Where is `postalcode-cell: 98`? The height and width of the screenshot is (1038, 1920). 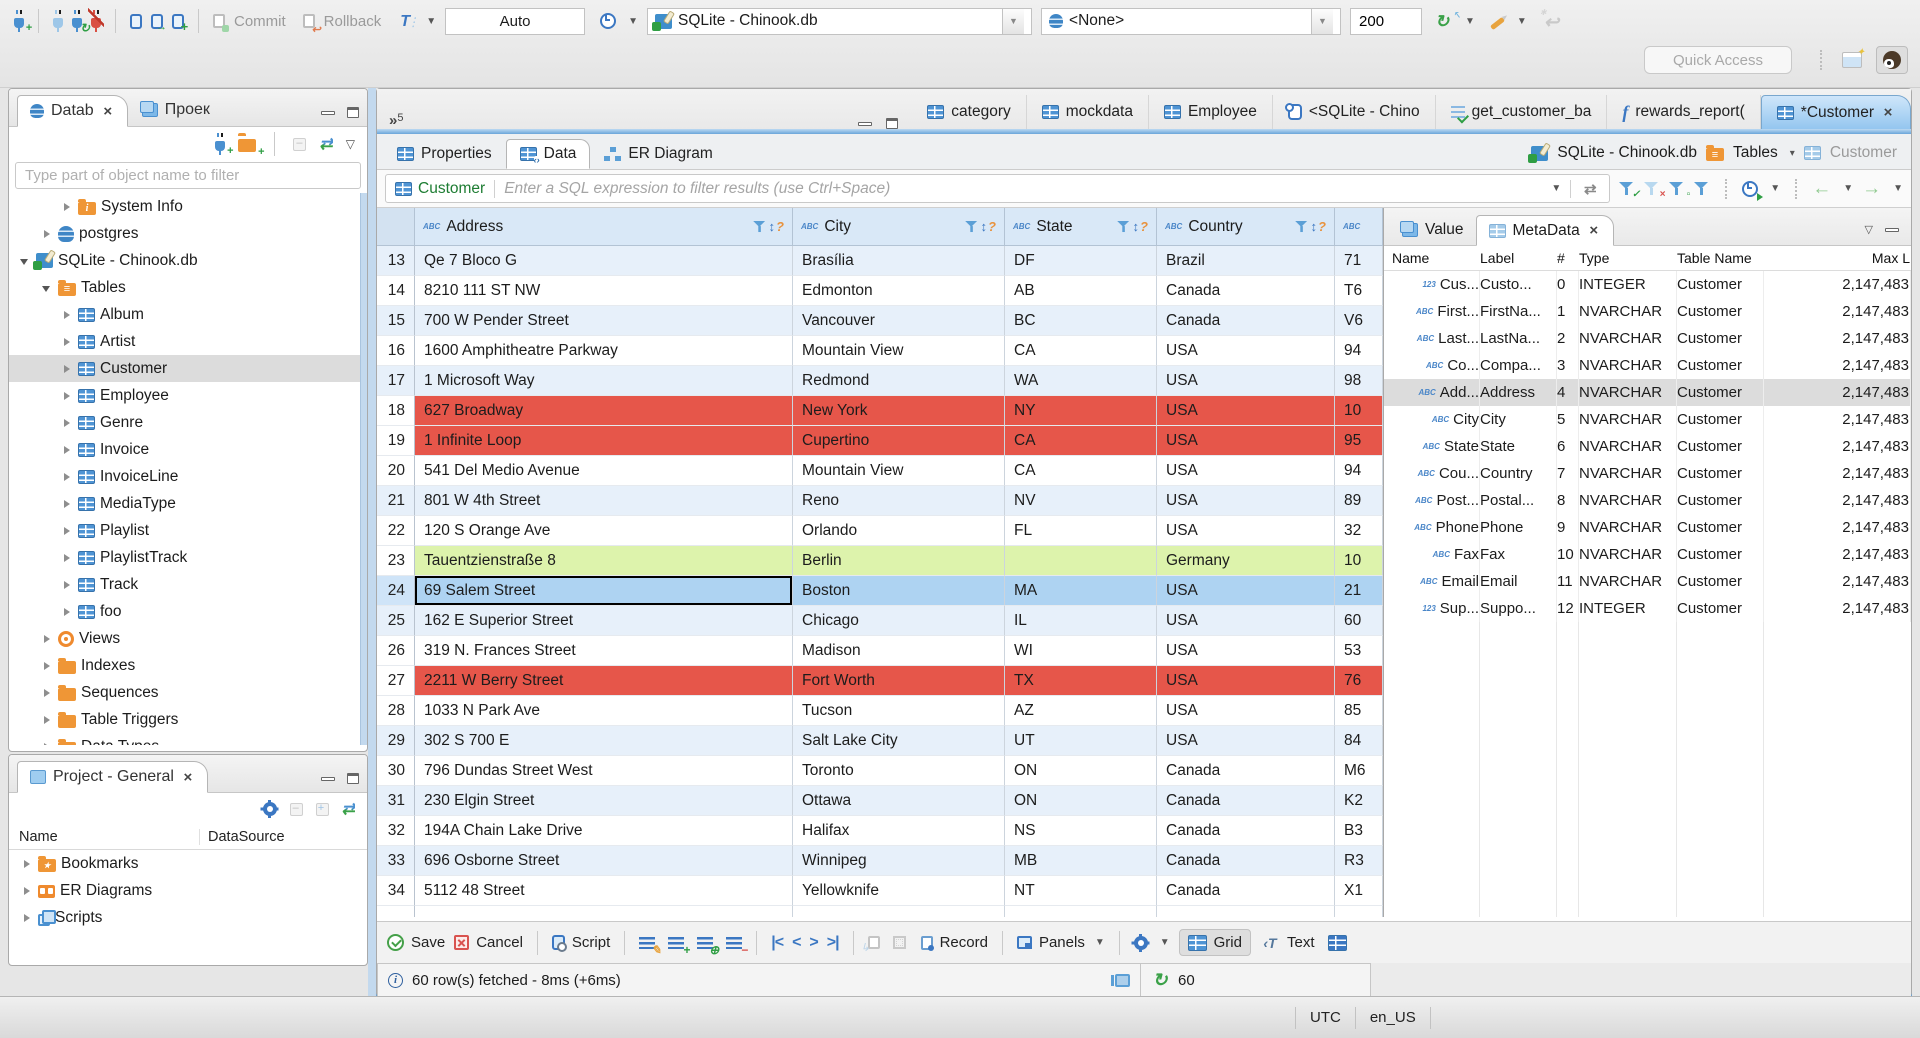
postalcode-cell: 98 is located at coordinates (1359, 381).